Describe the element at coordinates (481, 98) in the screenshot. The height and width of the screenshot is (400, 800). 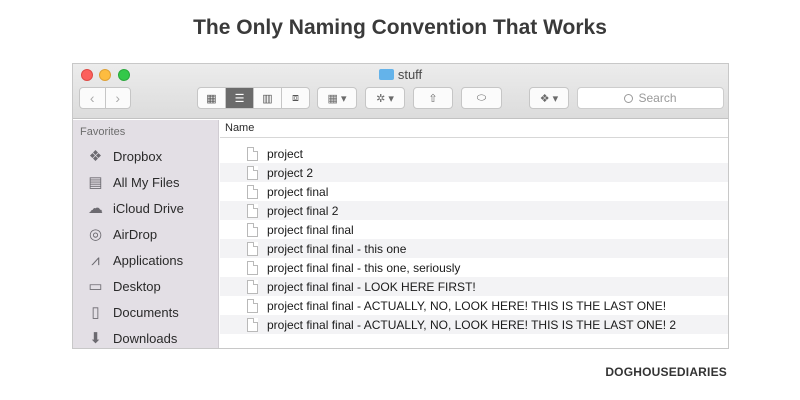
I see `tags-button: ⬭` at that location.